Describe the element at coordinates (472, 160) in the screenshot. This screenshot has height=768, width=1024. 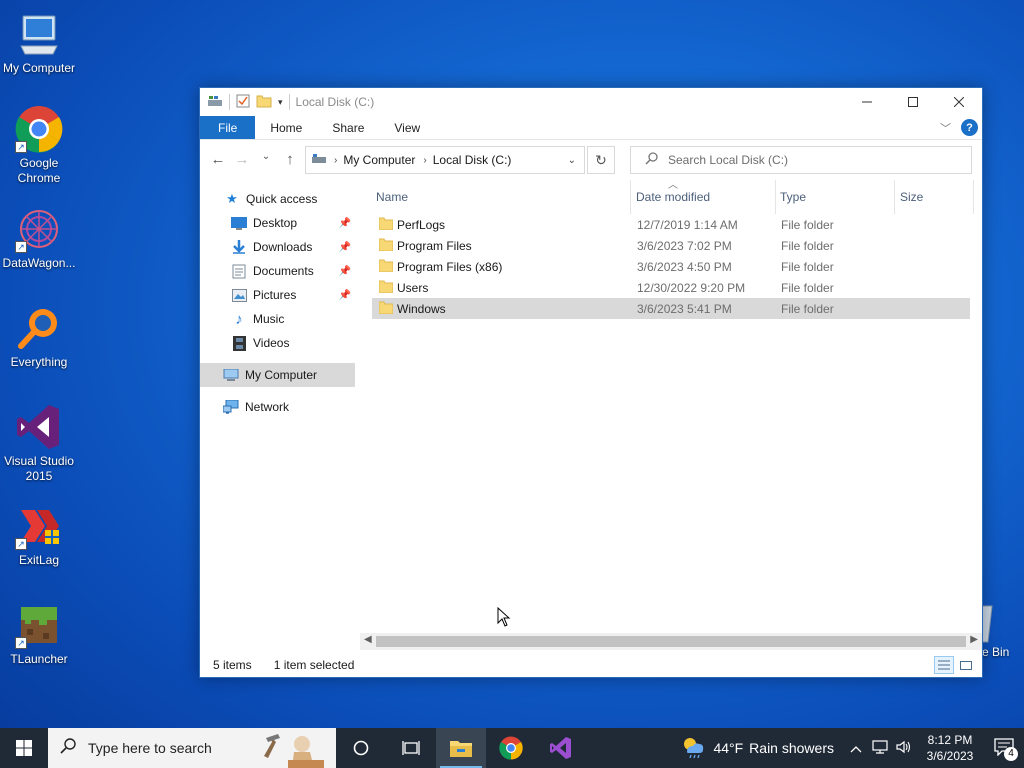
I see `breadcrumb-local-disk: Local Disk (C:)` at that location.